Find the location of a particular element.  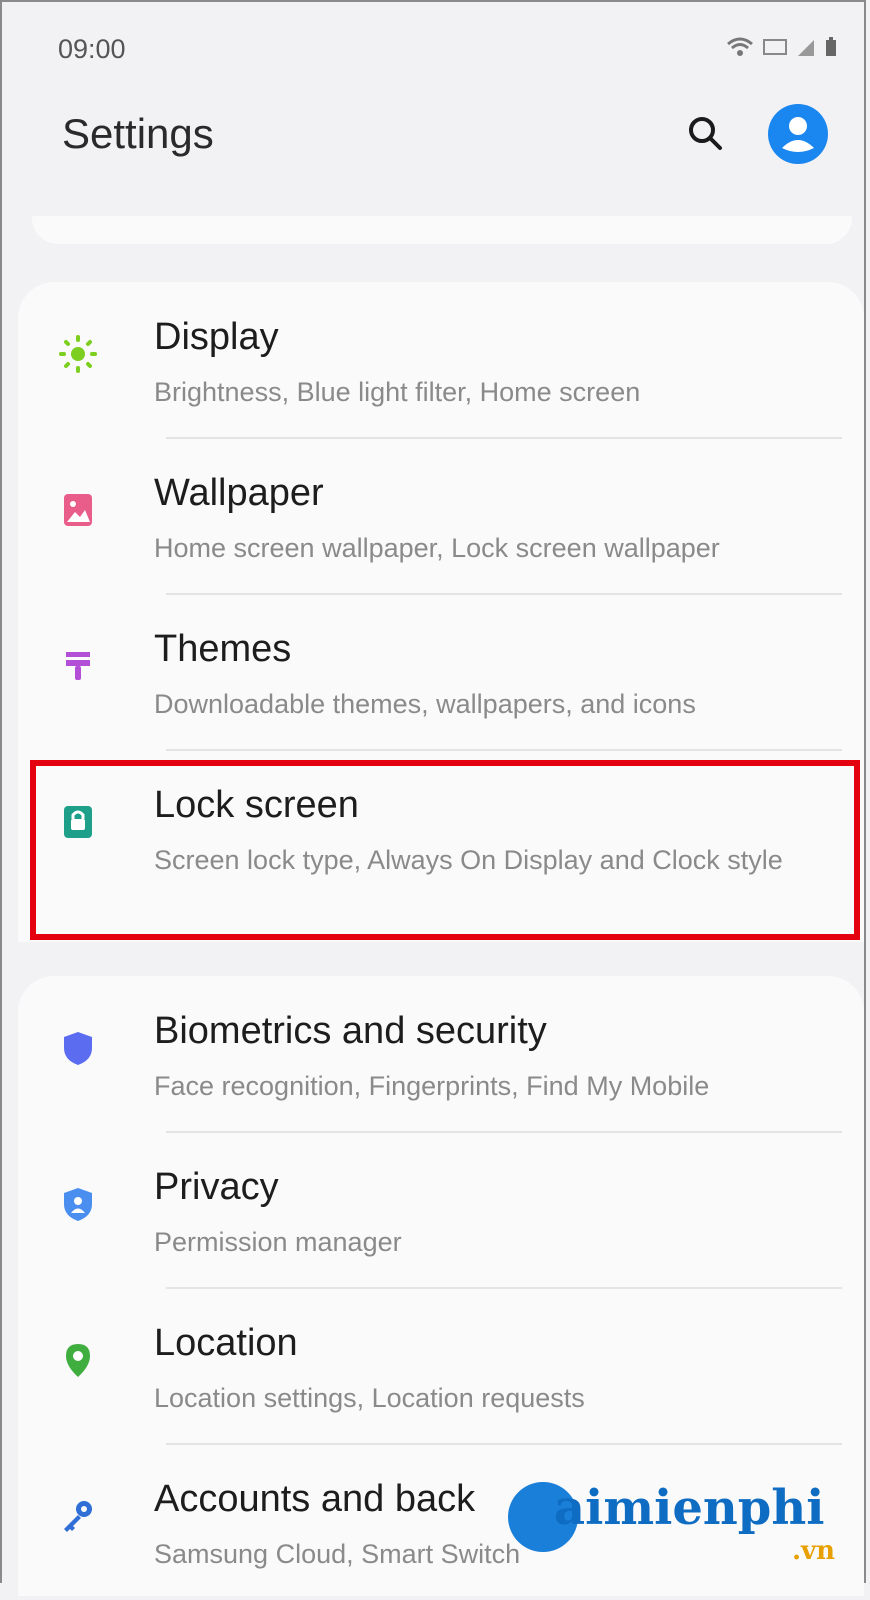

page-title: Settings is located at coordinates (138, 133).